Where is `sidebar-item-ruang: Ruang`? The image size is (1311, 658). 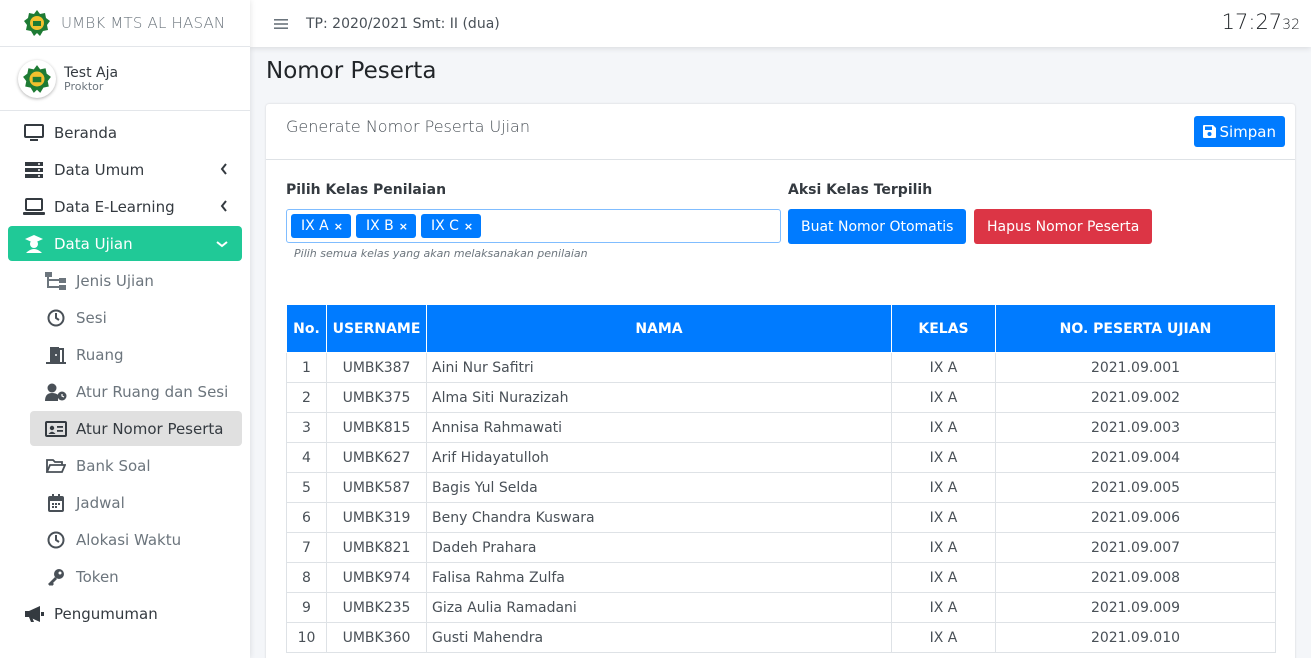 sidebar-item-ruang: Ruang is located at coordinates (136, 354).